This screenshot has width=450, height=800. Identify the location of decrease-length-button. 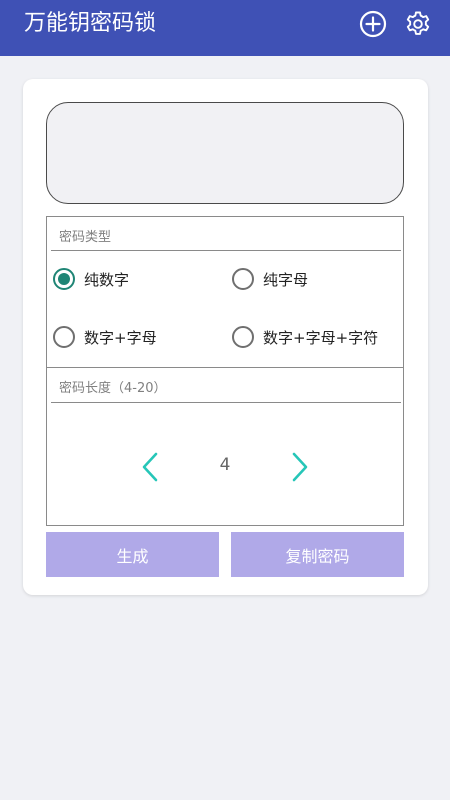
(151, 467).